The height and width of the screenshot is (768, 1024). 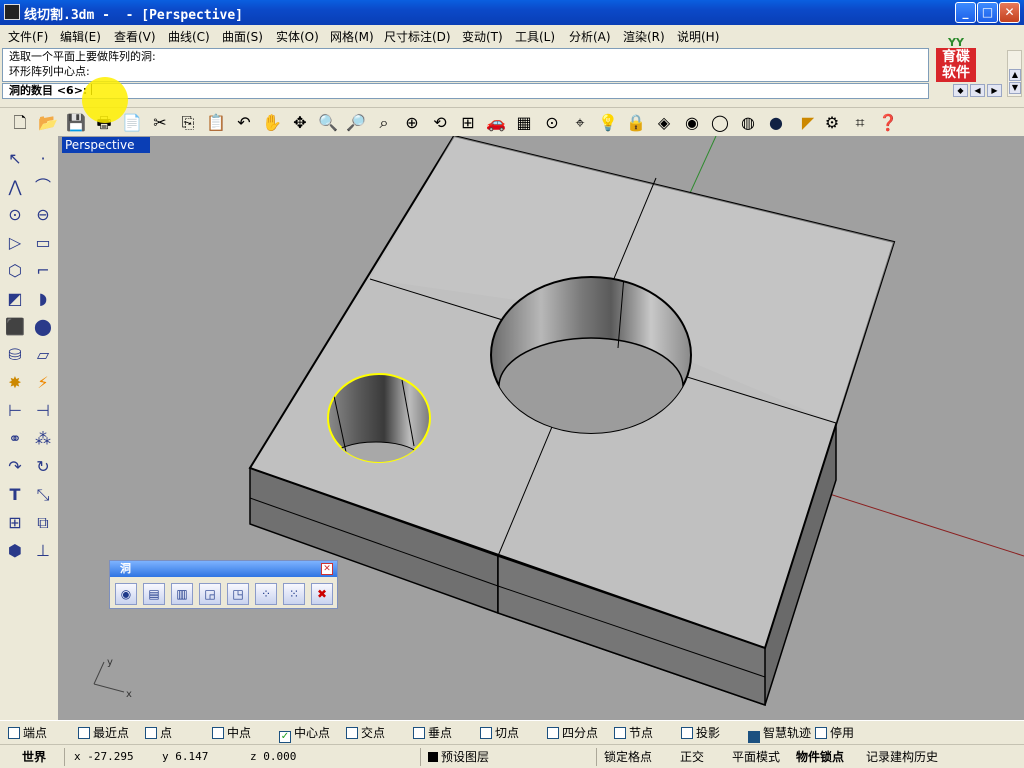 I want to click on grid-icon: ▦, so click(x=524, y=123).